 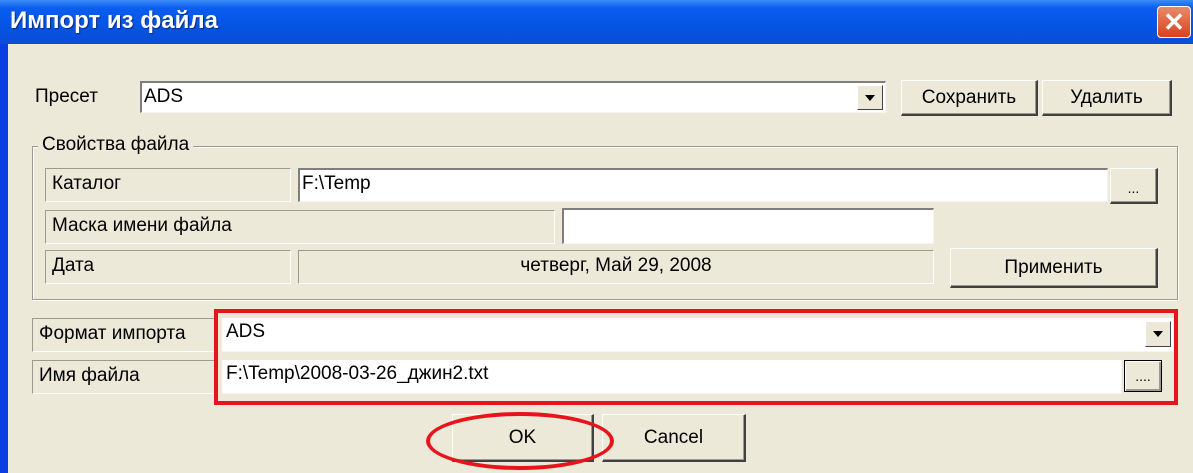 What do you see at coordinates (164, 96) in the screenshot?
I see `preset-value: ADS` at bounding box center [164, 96].